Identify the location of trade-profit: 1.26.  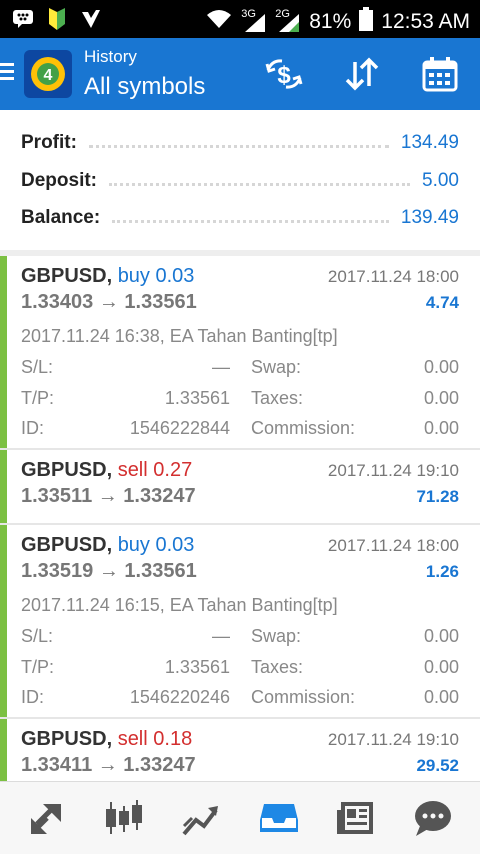
(442, 571).